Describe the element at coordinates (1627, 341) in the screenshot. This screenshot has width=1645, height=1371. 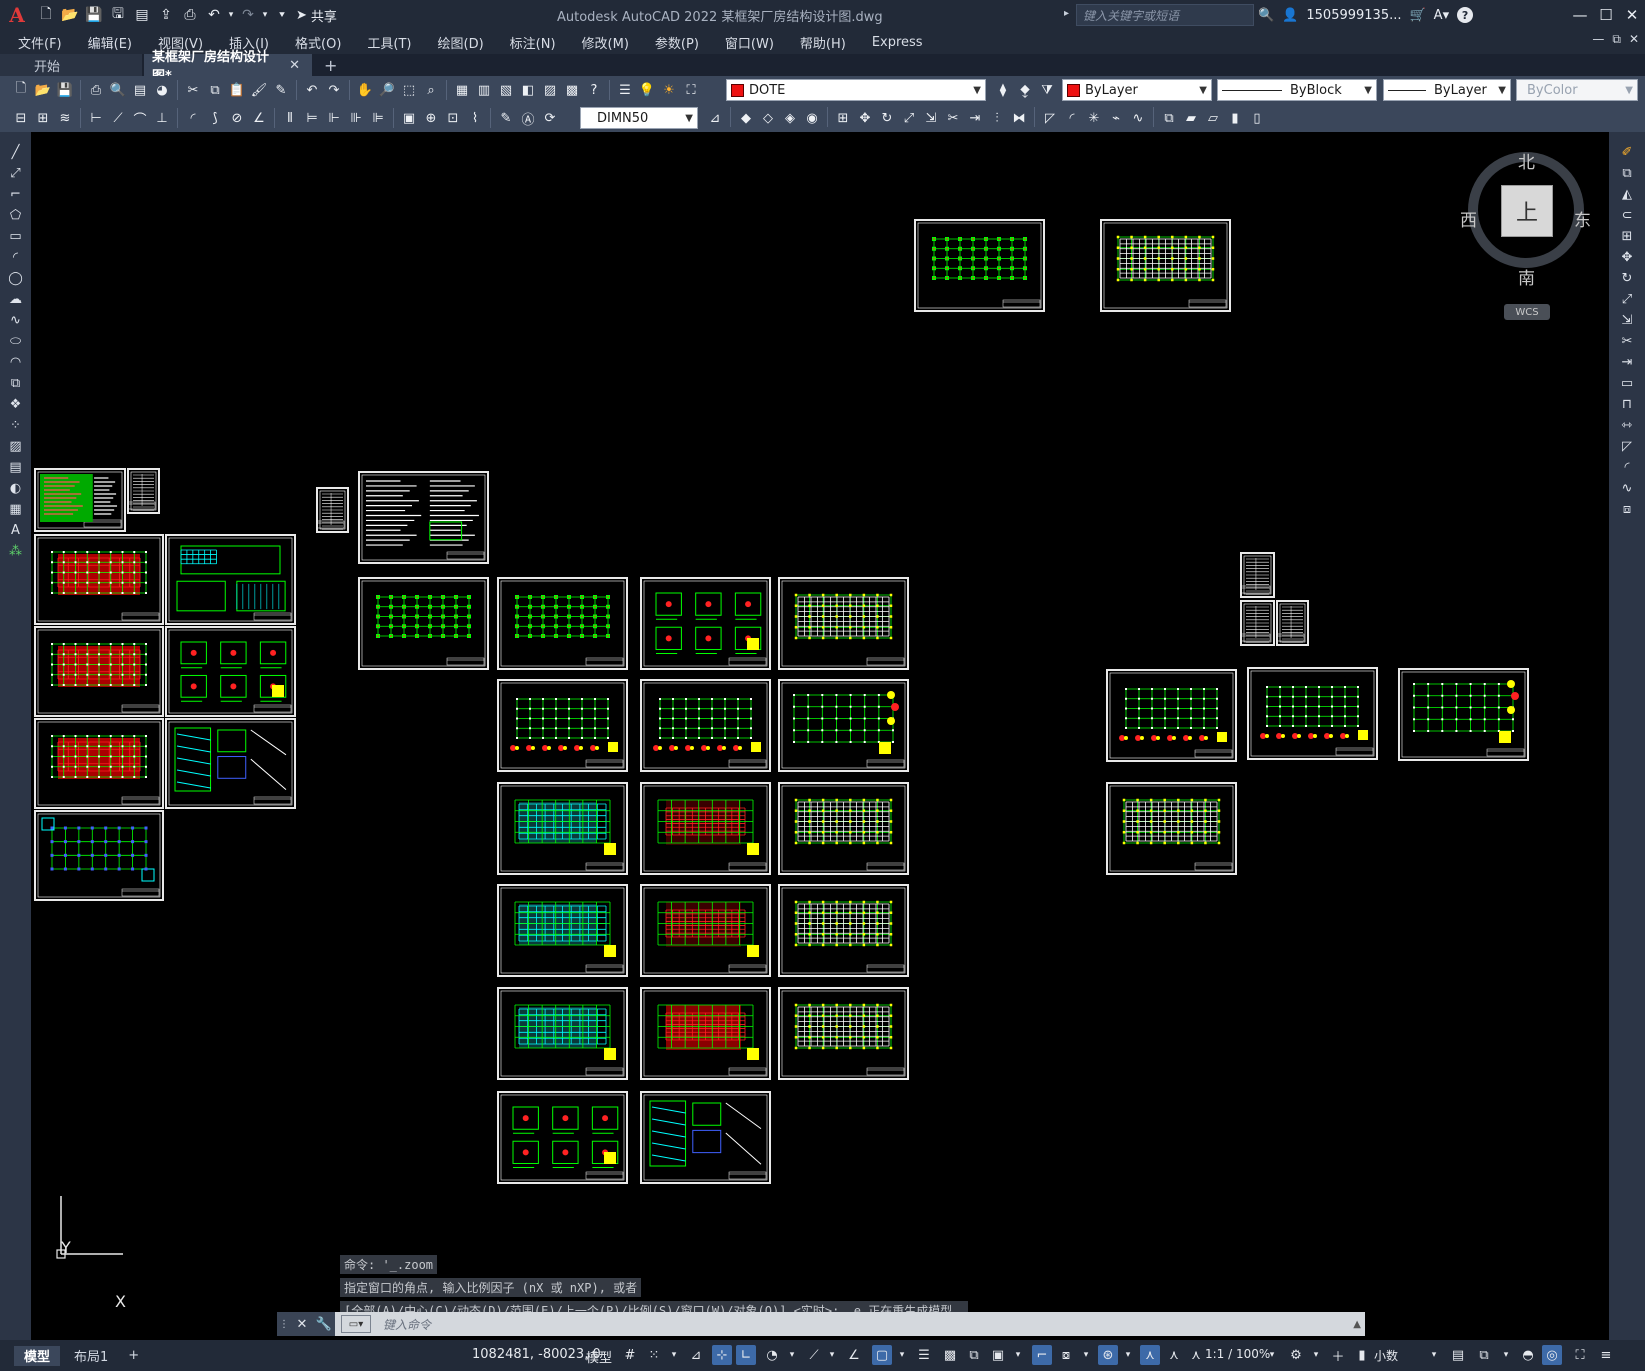
I see `trim-icon: ✂` at that location.